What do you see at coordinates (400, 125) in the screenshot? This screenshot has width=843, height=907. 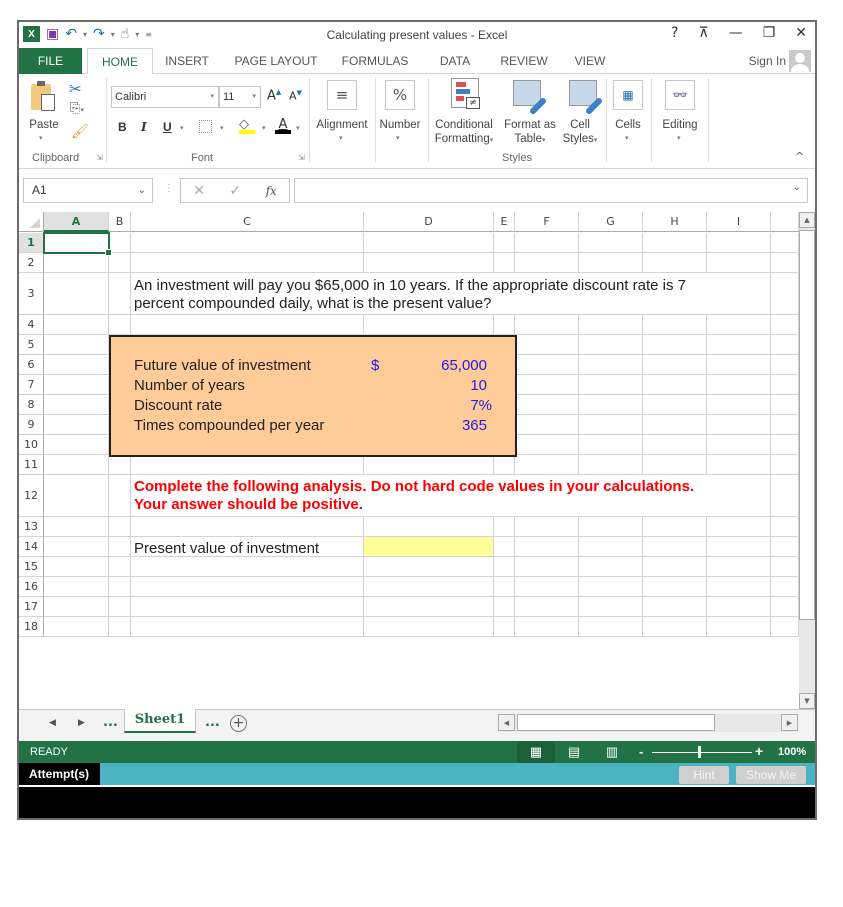 I see `number-button: Number` at bounding box center [400, 125].